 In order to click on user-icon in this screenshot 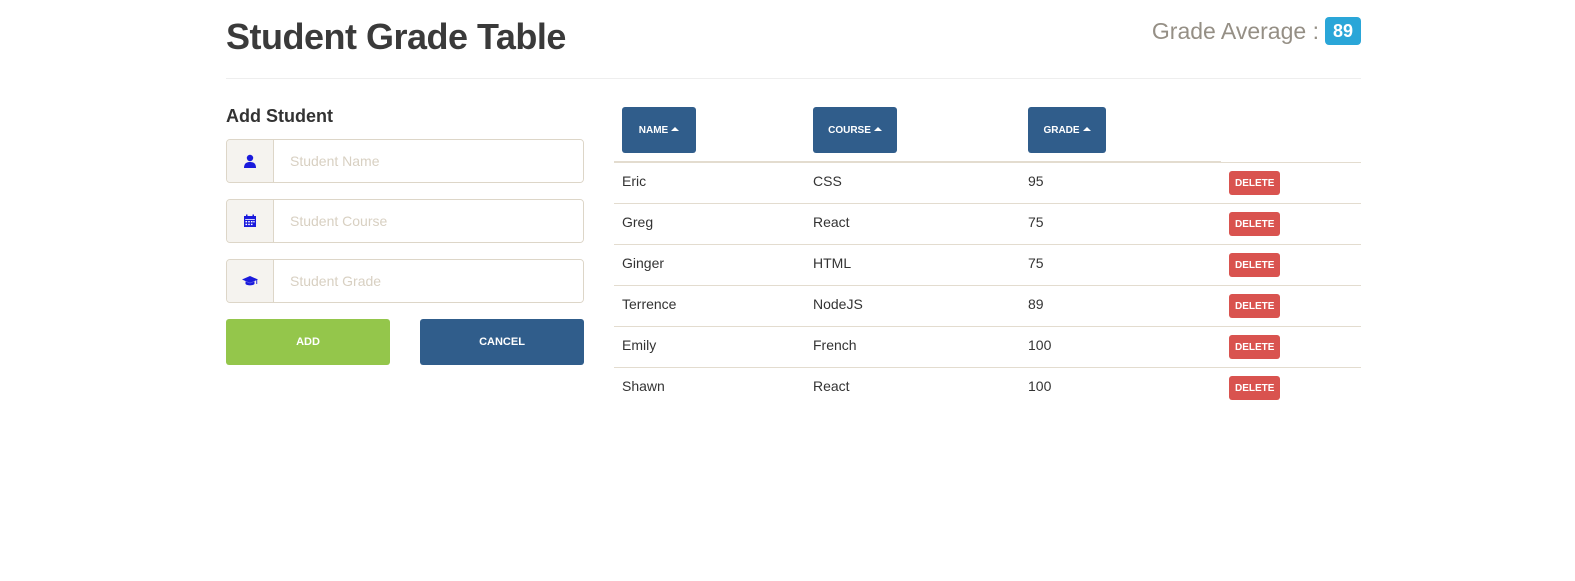, I will do `click(250, 161)`.